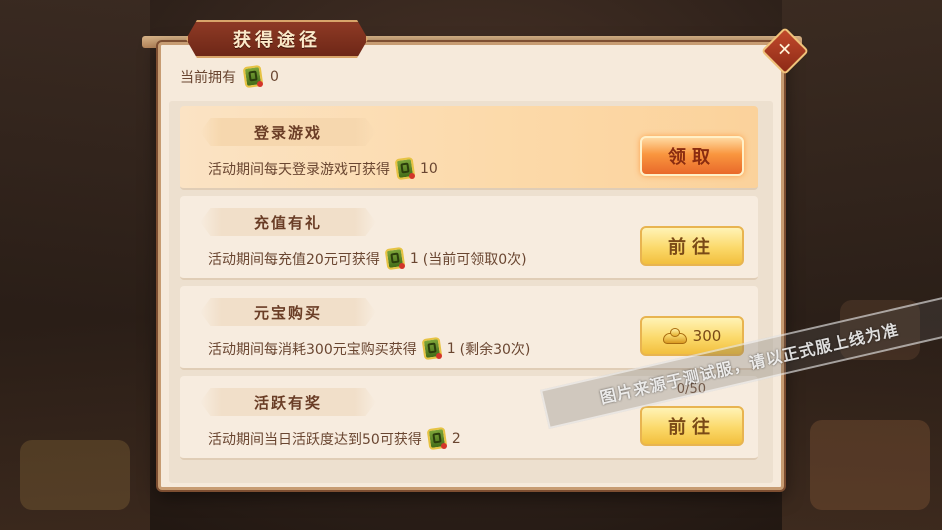 This screenshot has height=530, width=942. Describe the element at coordinates (707, 336) in the screenshot. I see `ingot-price: 300` at that location.